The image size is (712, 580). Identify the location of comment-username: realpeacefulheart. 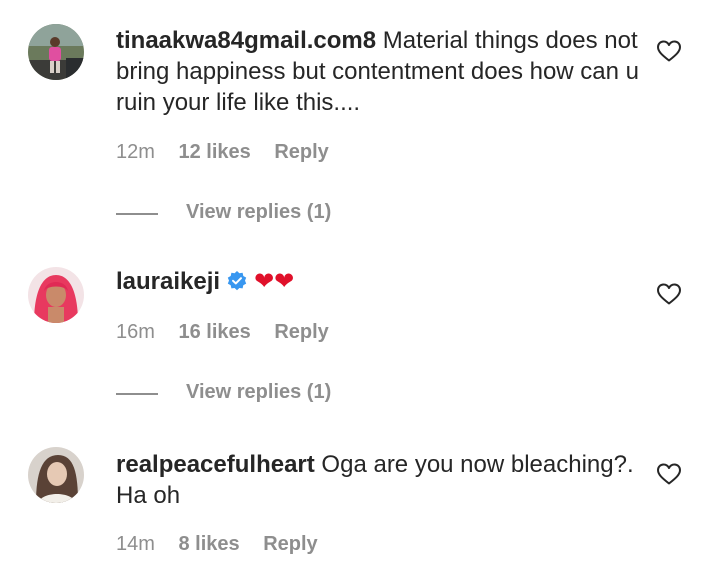
(215, 464).